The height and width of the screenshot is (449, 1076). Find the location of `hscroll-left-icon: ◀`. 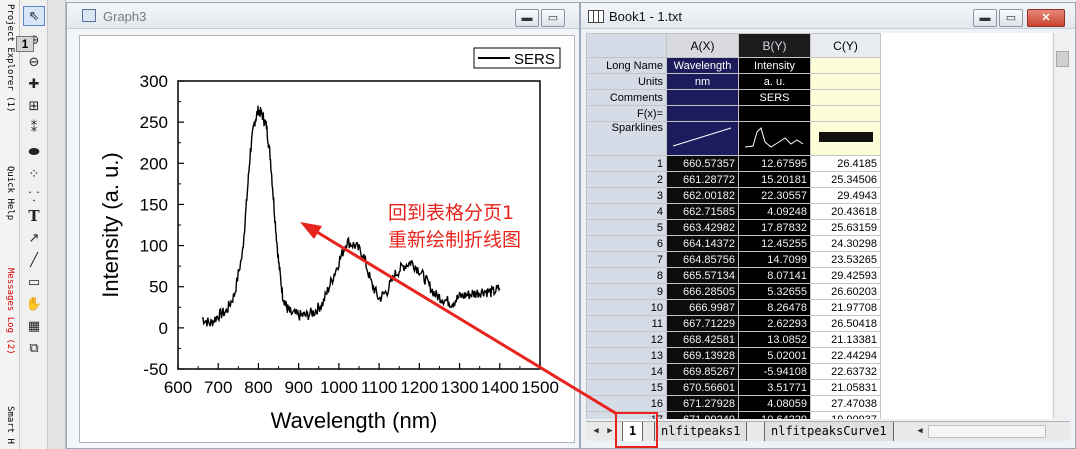

hscroll-left-icon: ◀ is located at coordinates (920, 431).